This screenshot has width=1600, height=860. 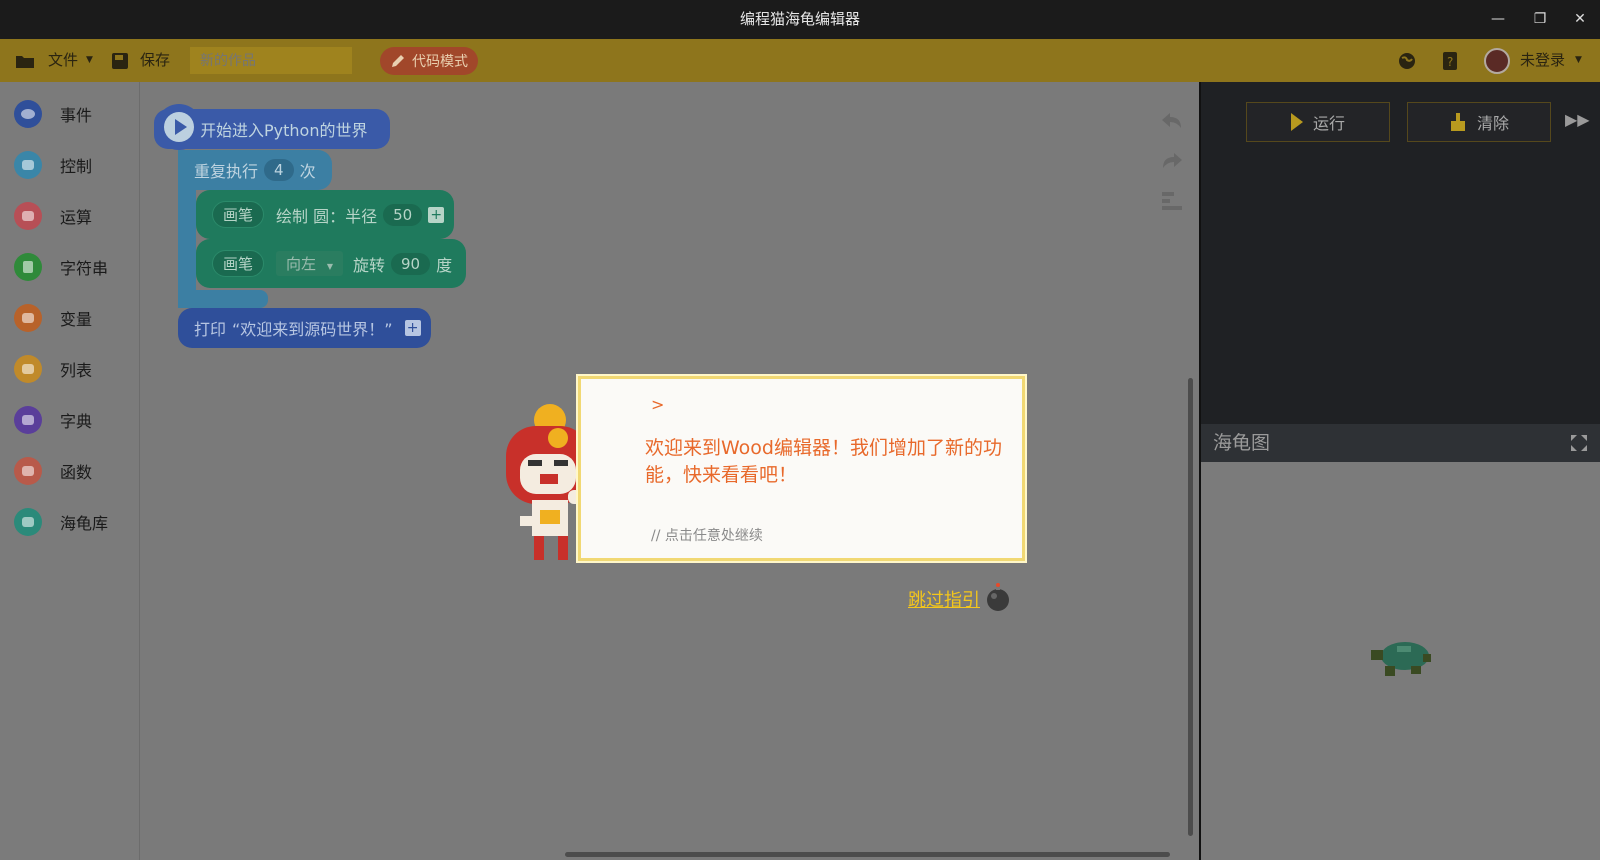 What do you see at coordinates (223, 299) in the screenshot?
I see `repeat-block-footer` at bounding box center [223, 299].